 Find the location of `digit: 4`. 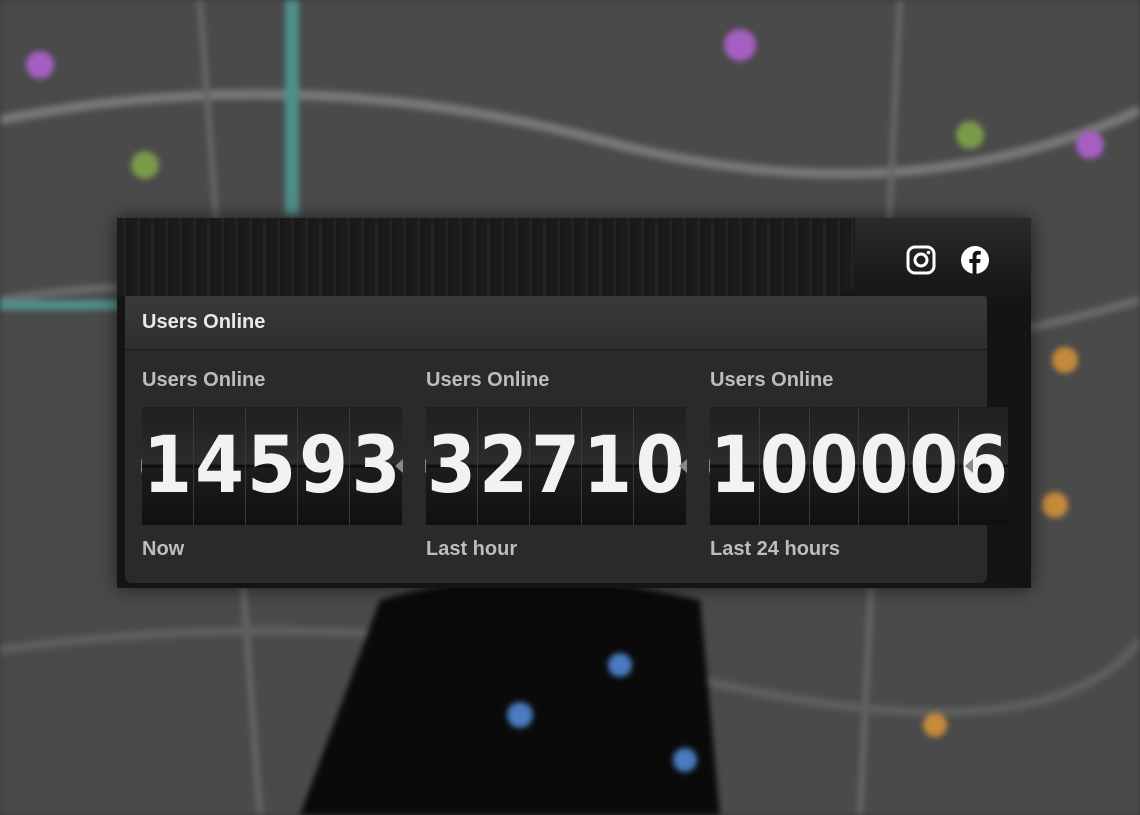

digit: 4 is located at coordinates (220, 466).